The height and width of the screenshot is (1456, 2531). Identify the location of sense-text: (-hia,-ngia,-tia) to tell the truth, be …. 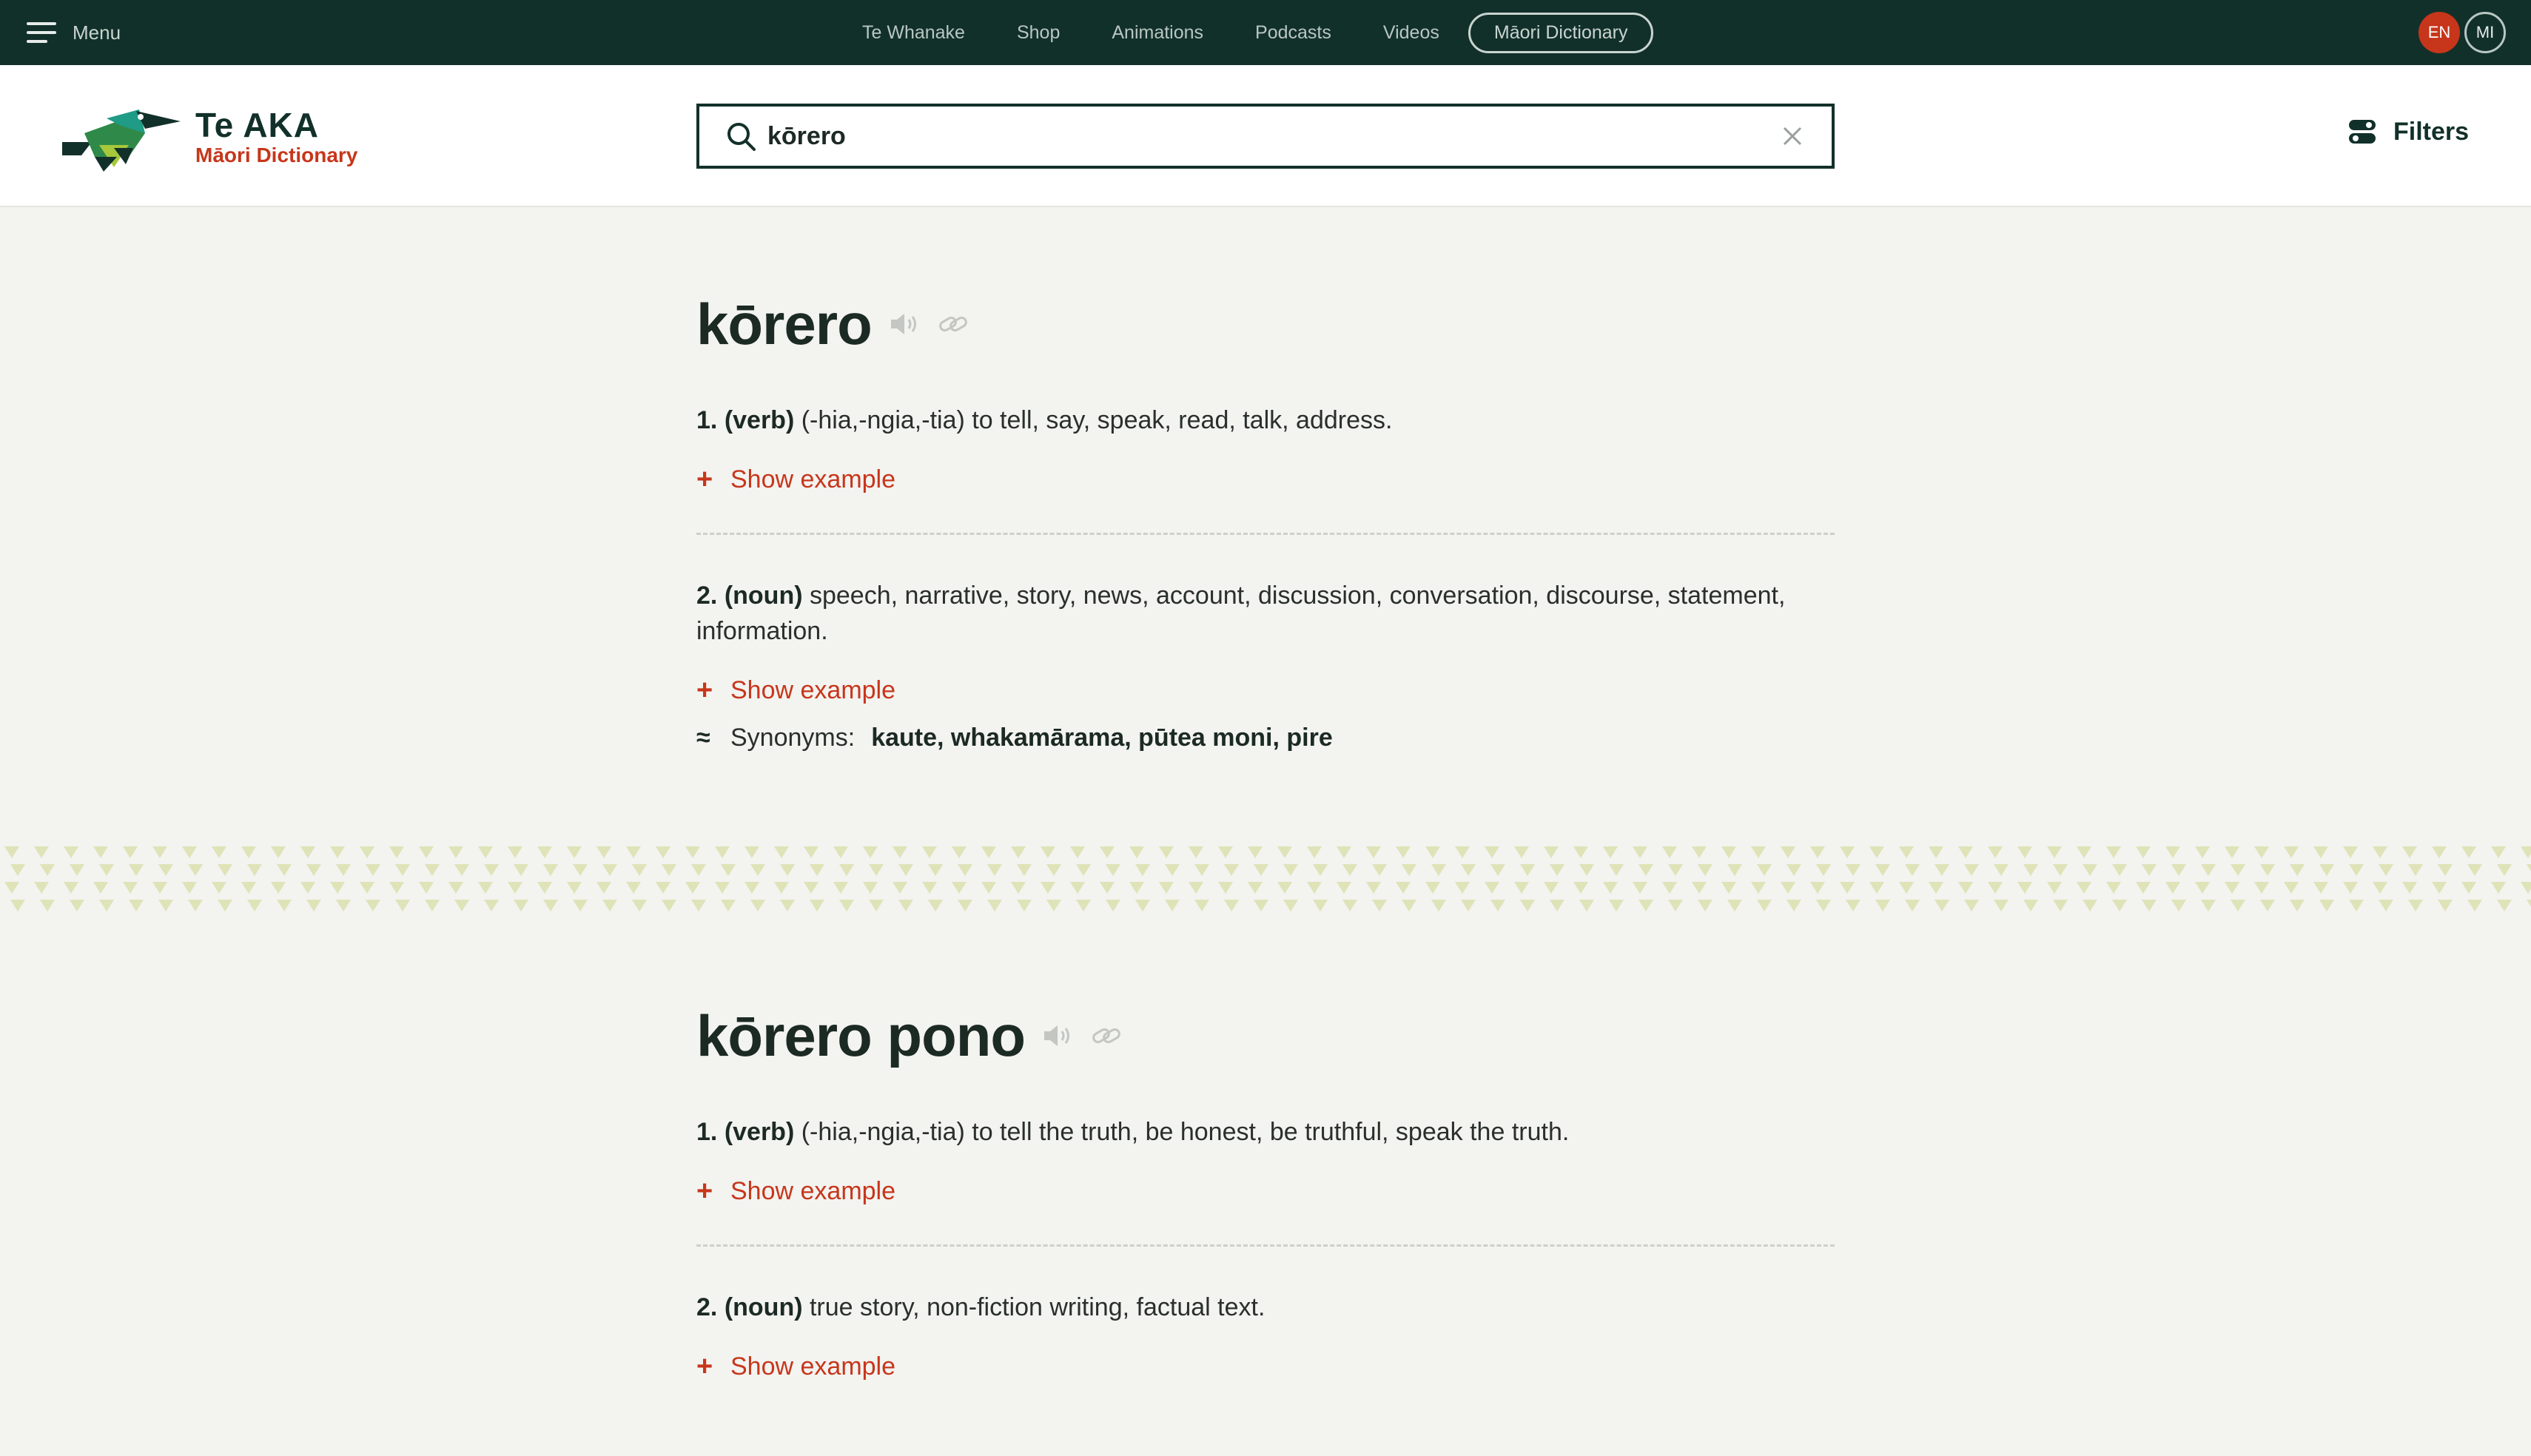
(1185, 1132).